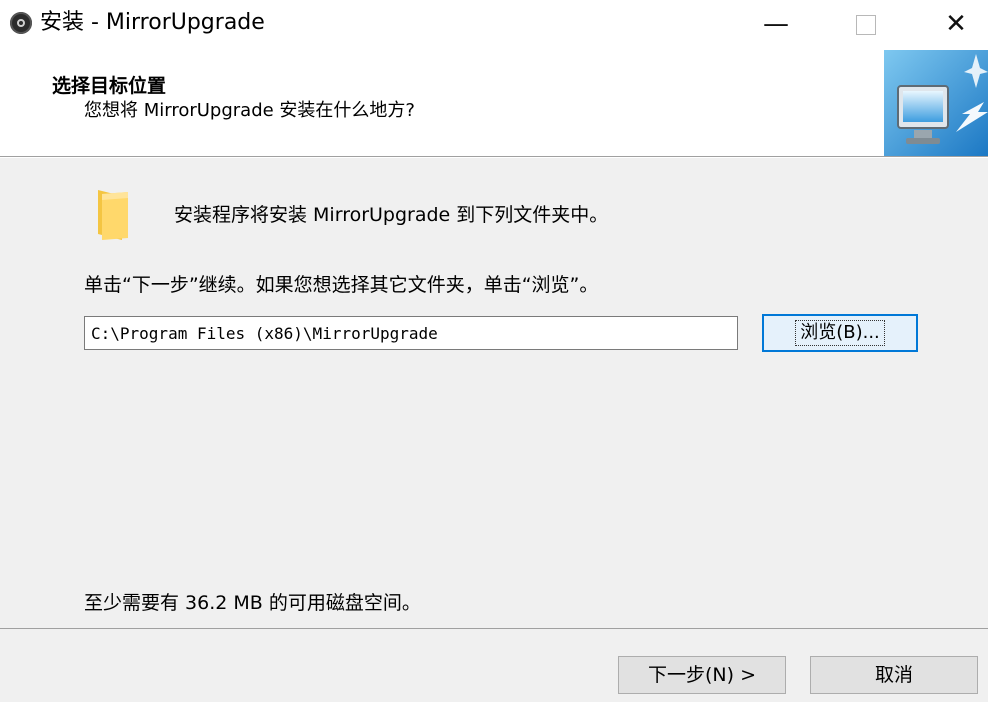 Image resolution: width=988 pixels, height=702 pixels. What do you see at coordinates (109, 86) in the screenshot?
I see `page-heading: 选择目标位置` at bounding box center [109, 86].